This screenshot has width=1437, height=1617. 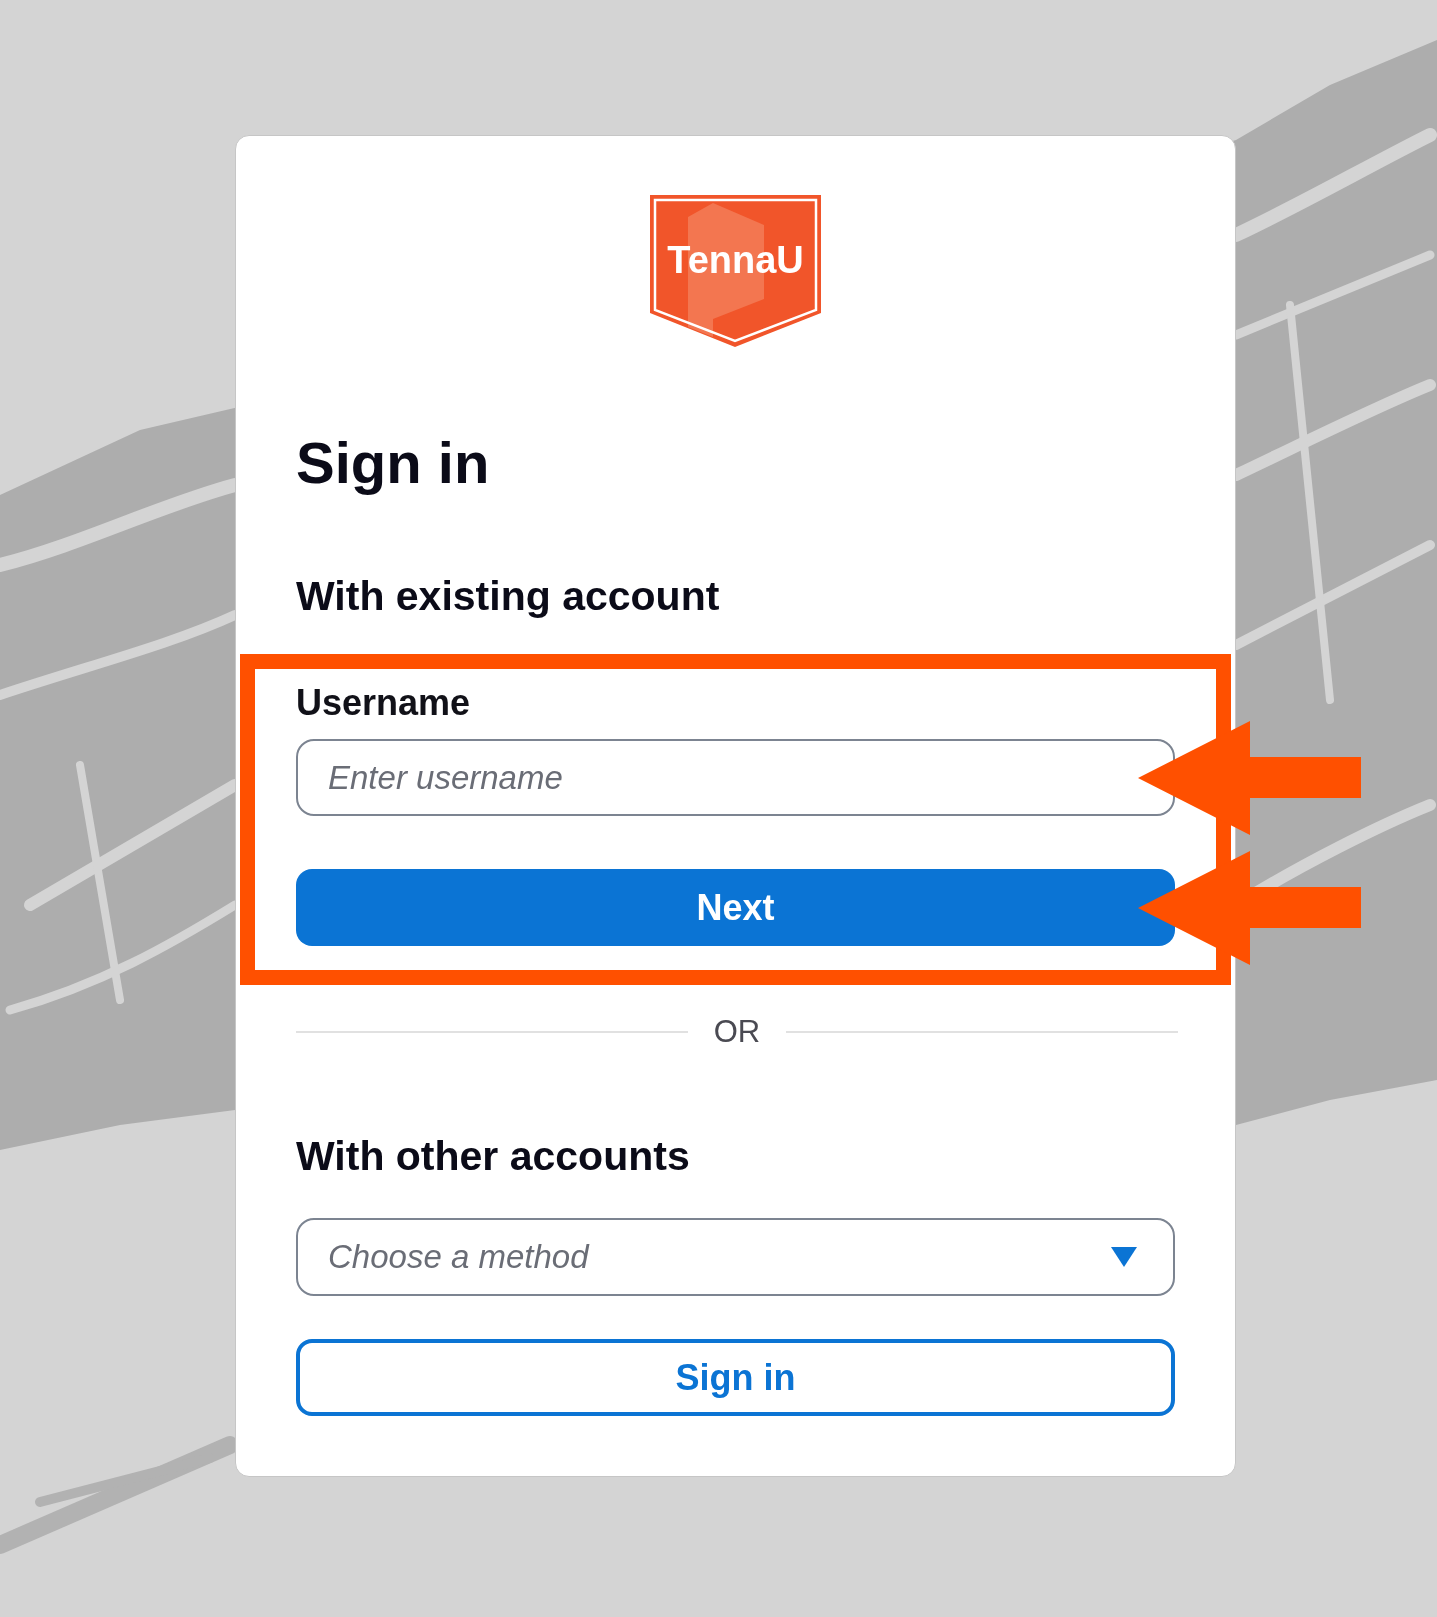 What do you see at coordinates (735, 1377) in the screenshot?
I see `sign-in-button: Sign in` at bounding box center [735, 1377].